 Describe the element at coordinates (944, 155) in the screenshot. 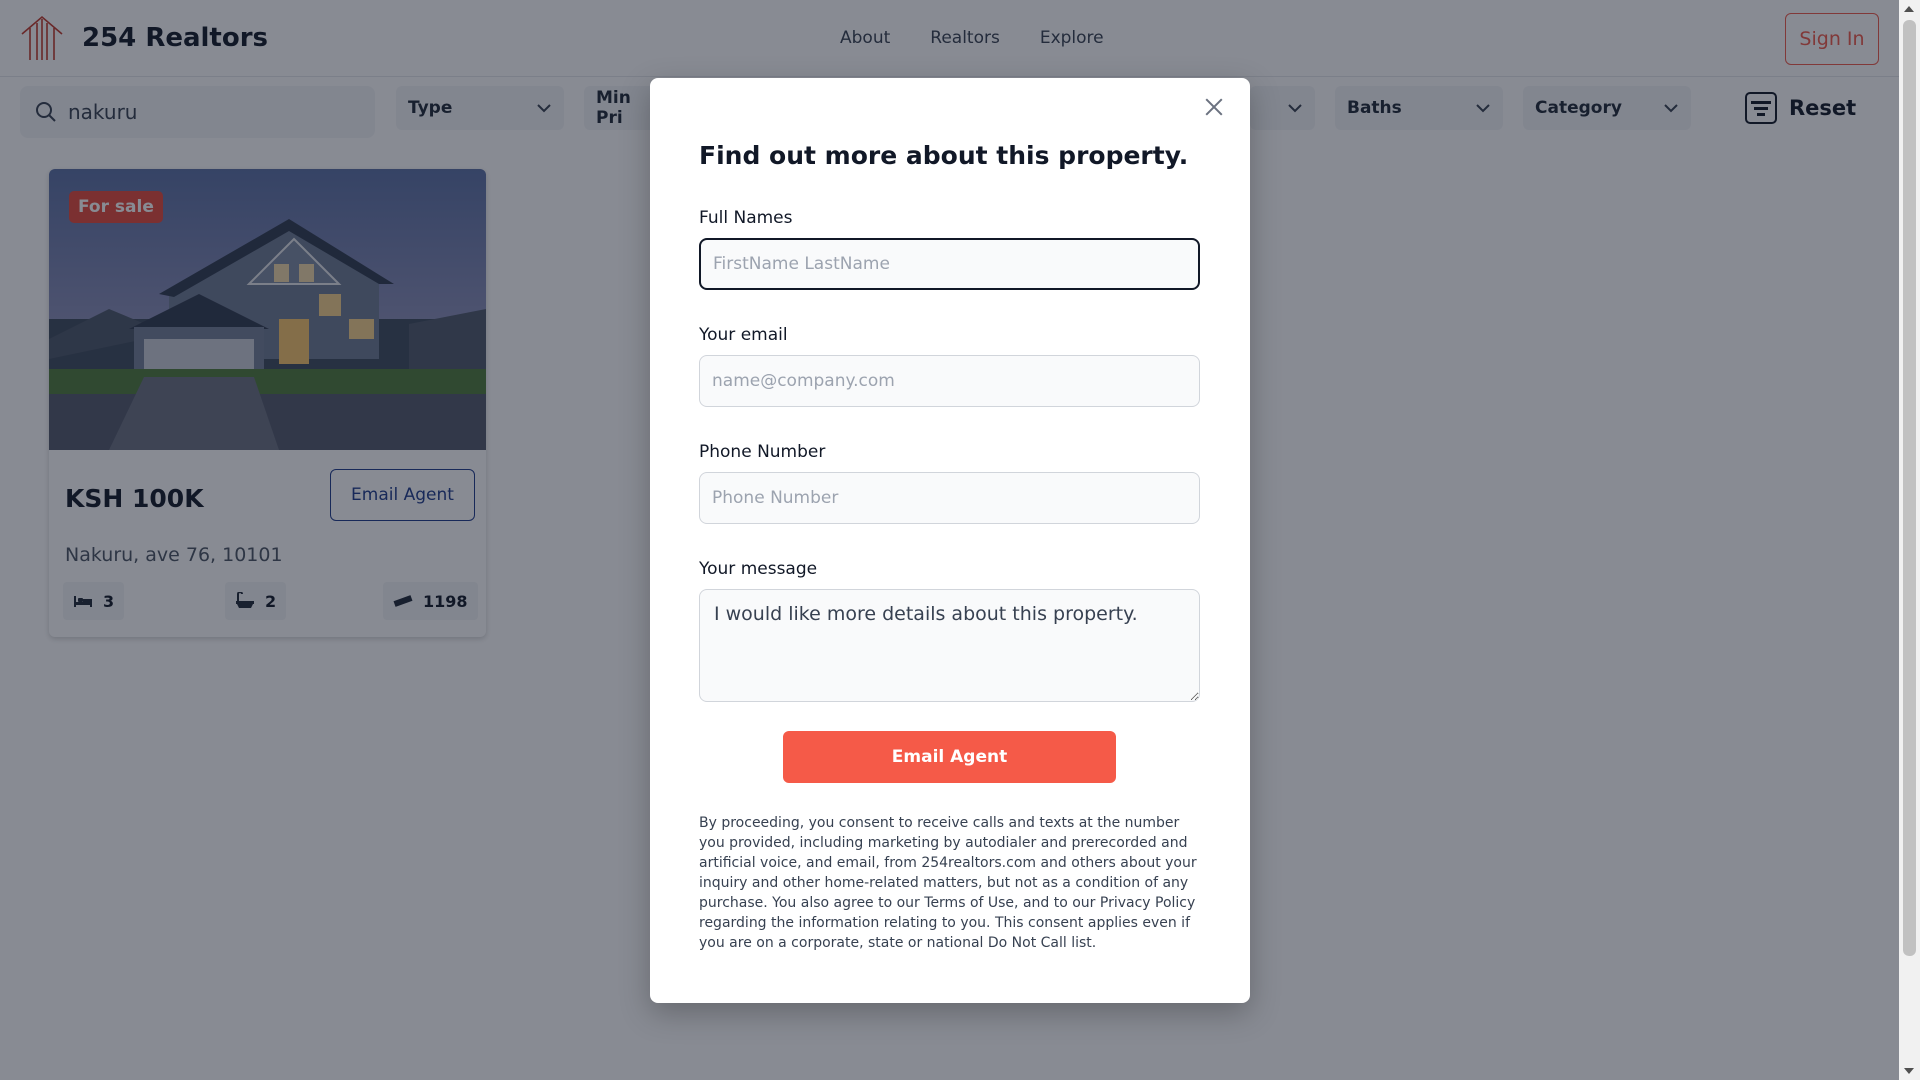

I see `modal-title: Find out more about this property.` at that location.